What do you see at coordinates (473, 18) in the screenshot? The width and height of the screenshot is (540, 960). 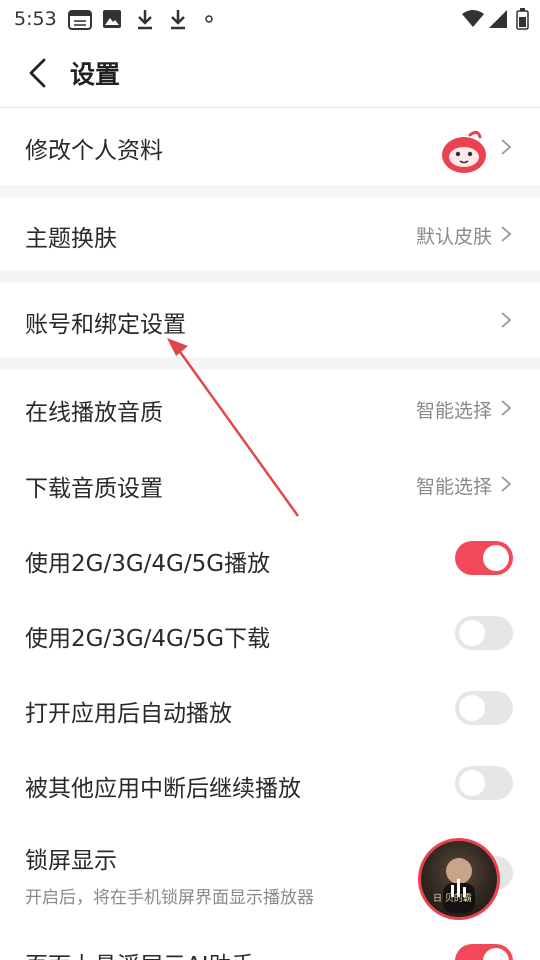 I see `wifi-icon` at bounding box center [473, 18].